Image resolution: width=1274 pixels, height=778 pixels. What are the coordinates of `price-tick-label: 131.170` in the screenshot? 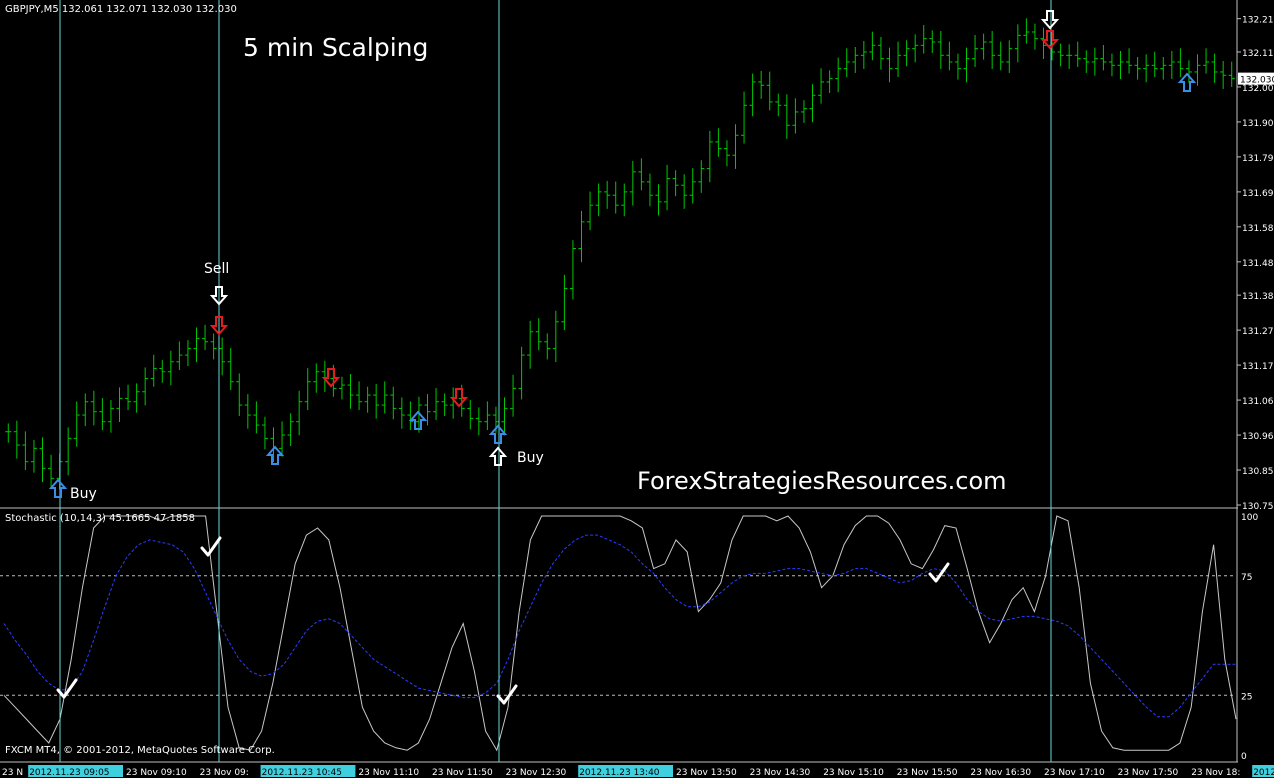 It's located at (1258, 367).